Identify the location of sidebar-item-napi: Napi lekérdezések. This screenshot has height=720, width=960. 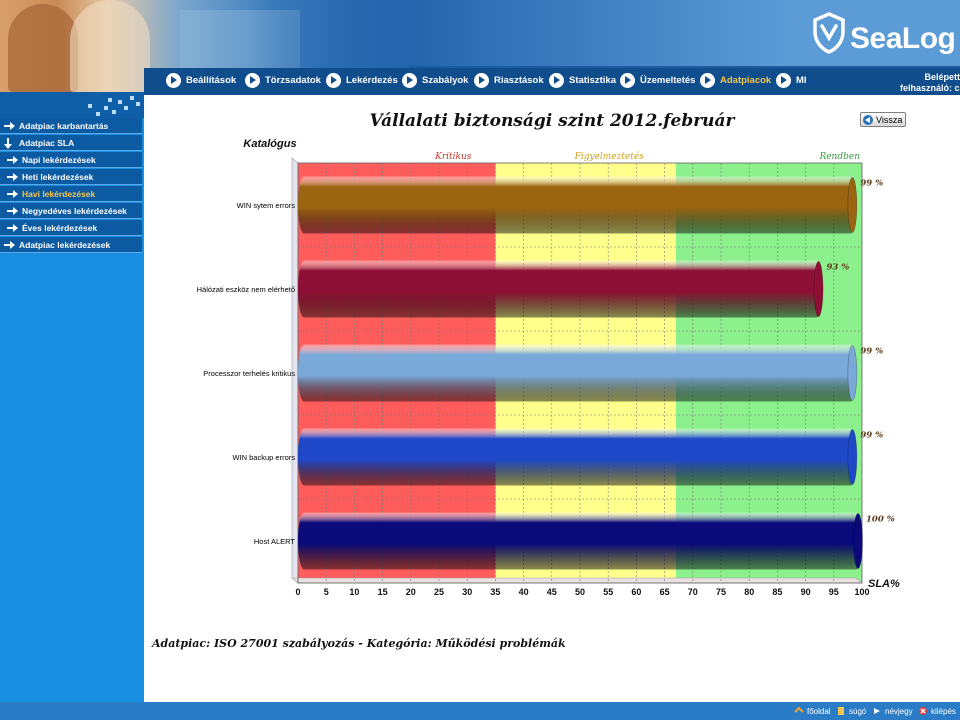
(71, 160).